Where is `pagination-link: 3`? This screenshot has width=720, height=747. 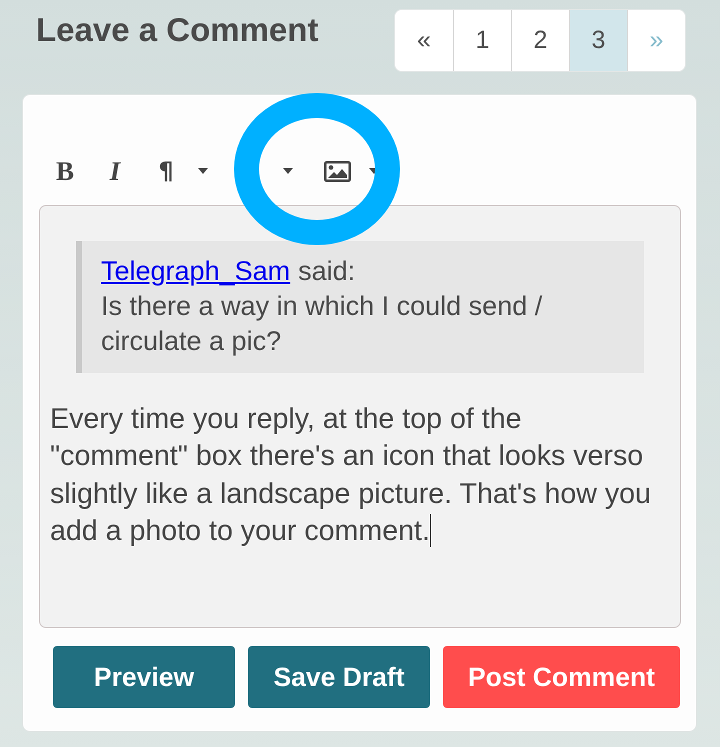 pagination-link: 3 is located at coordinates (598, 40).